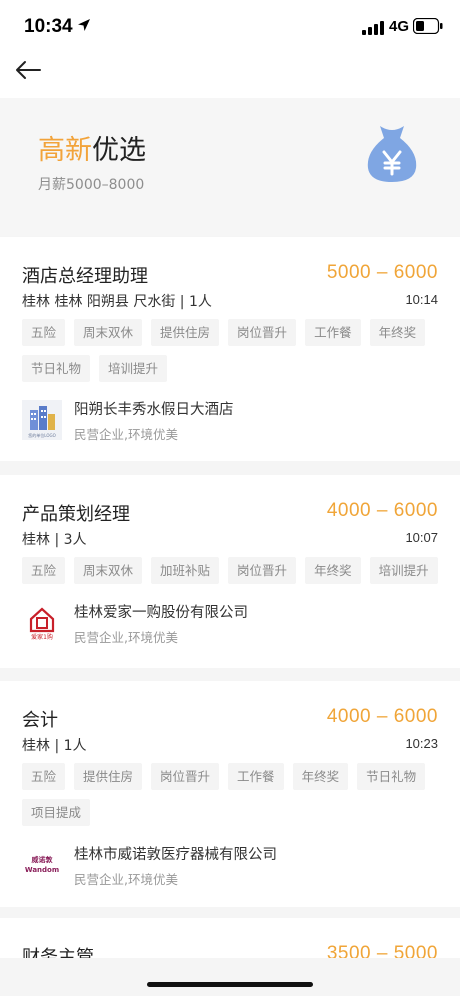 The height and width of the screenshot is (996, 460). I want to click on status-bar: 10:34 4G, so click(230, 26).